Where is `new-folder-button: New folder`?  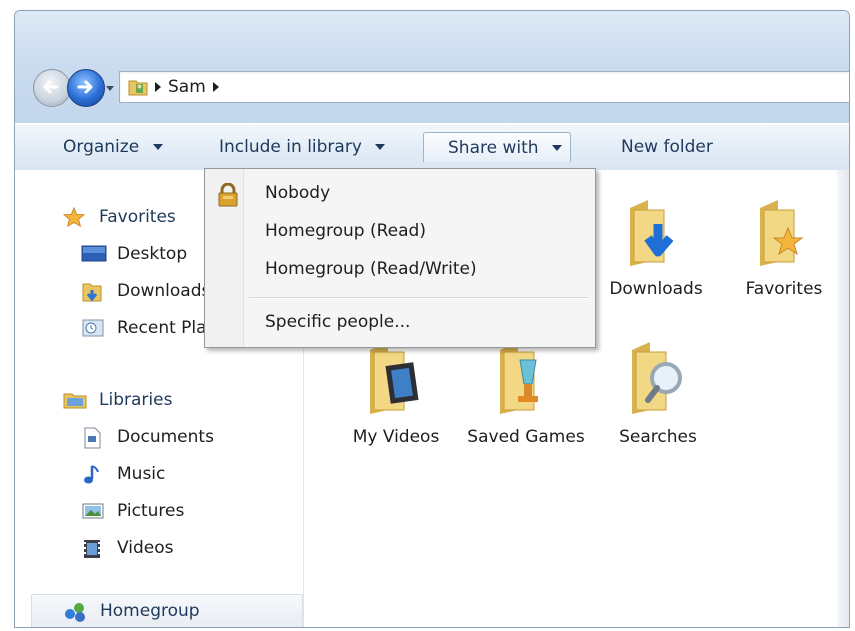 new-folder-button: New folder is located at coordinates (667, 147).